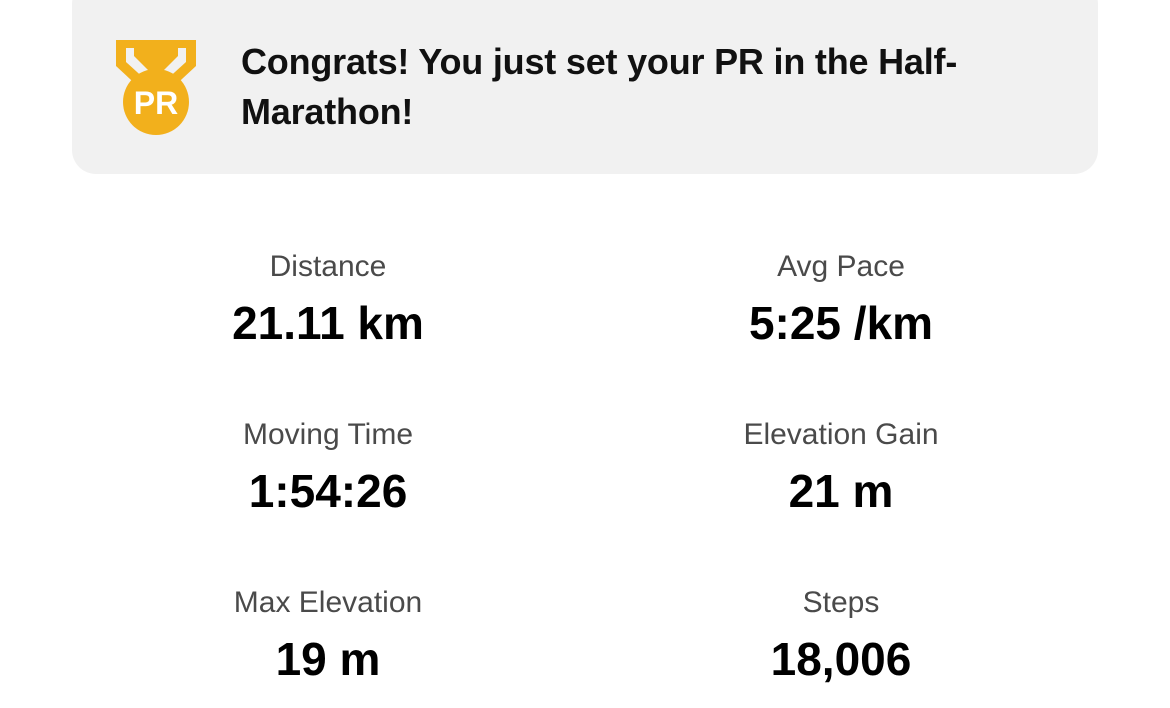 The width and height of the screenshot is (1170, 708). I want to click on stat-distance: Distance 21.11 km, so click(328, 299).